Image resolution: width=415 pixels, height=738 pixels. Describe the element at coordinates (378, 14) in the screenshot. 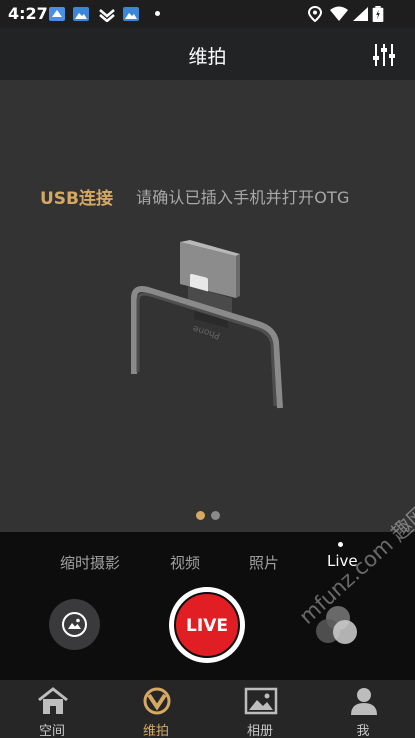

I see `battery-icon` at that location.